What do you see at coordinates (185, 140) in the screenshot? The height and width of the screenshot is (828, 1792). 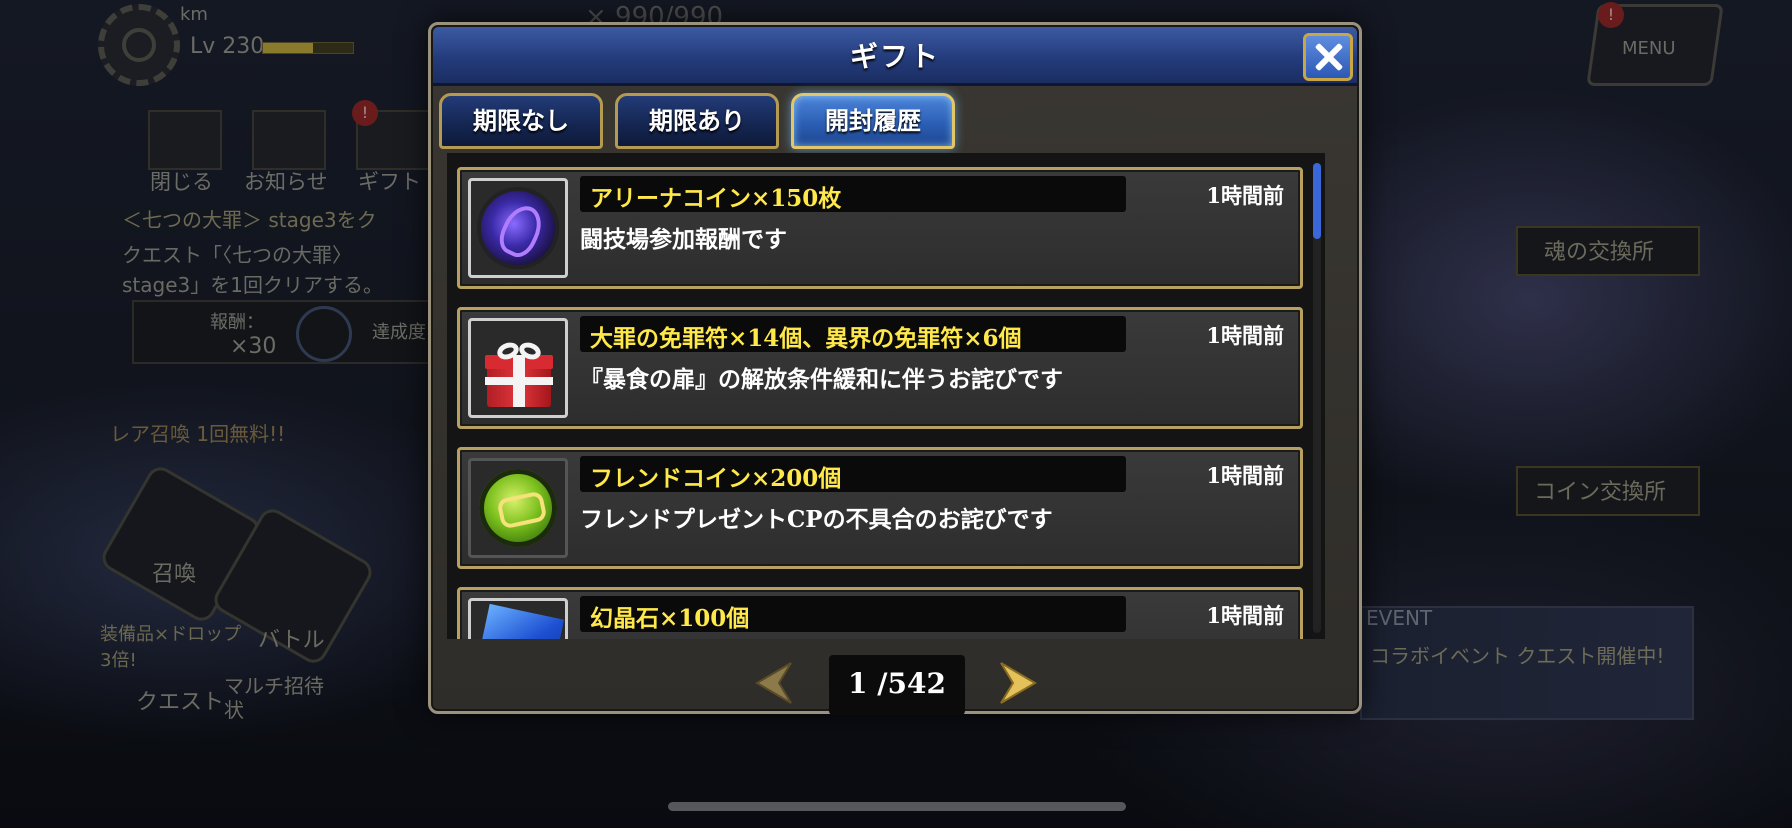 I see `close-quick-button` at bounding box center [185, 140].